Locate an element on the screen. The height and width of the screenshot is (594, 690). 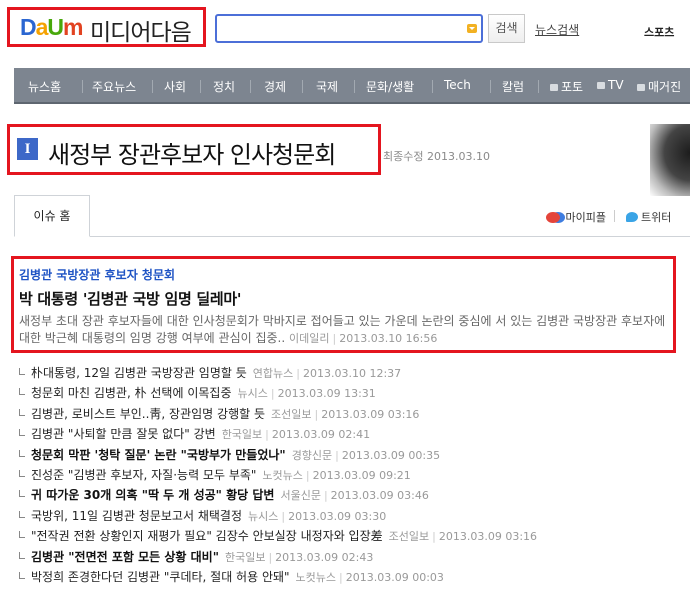
mypeople-label: 마이피플 is located at coordinates (585, 217).